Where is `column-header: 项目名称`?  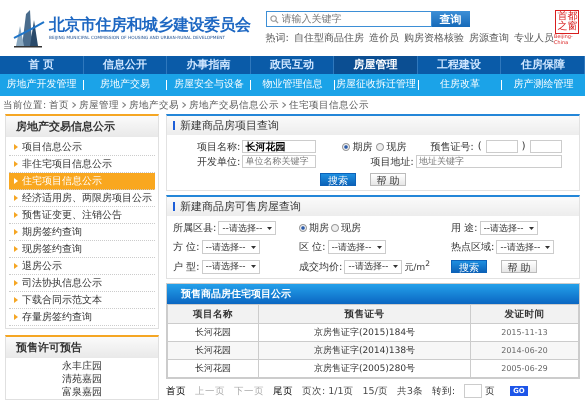
column-header: 项目名称 is located at coordinates (213, 314).